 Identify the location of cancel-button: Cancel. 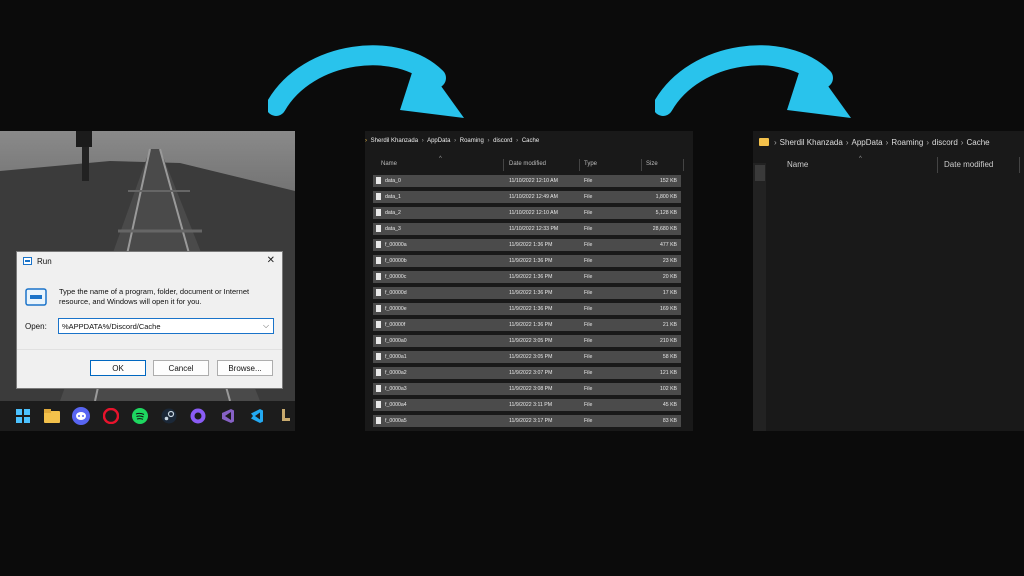
(181, 368).